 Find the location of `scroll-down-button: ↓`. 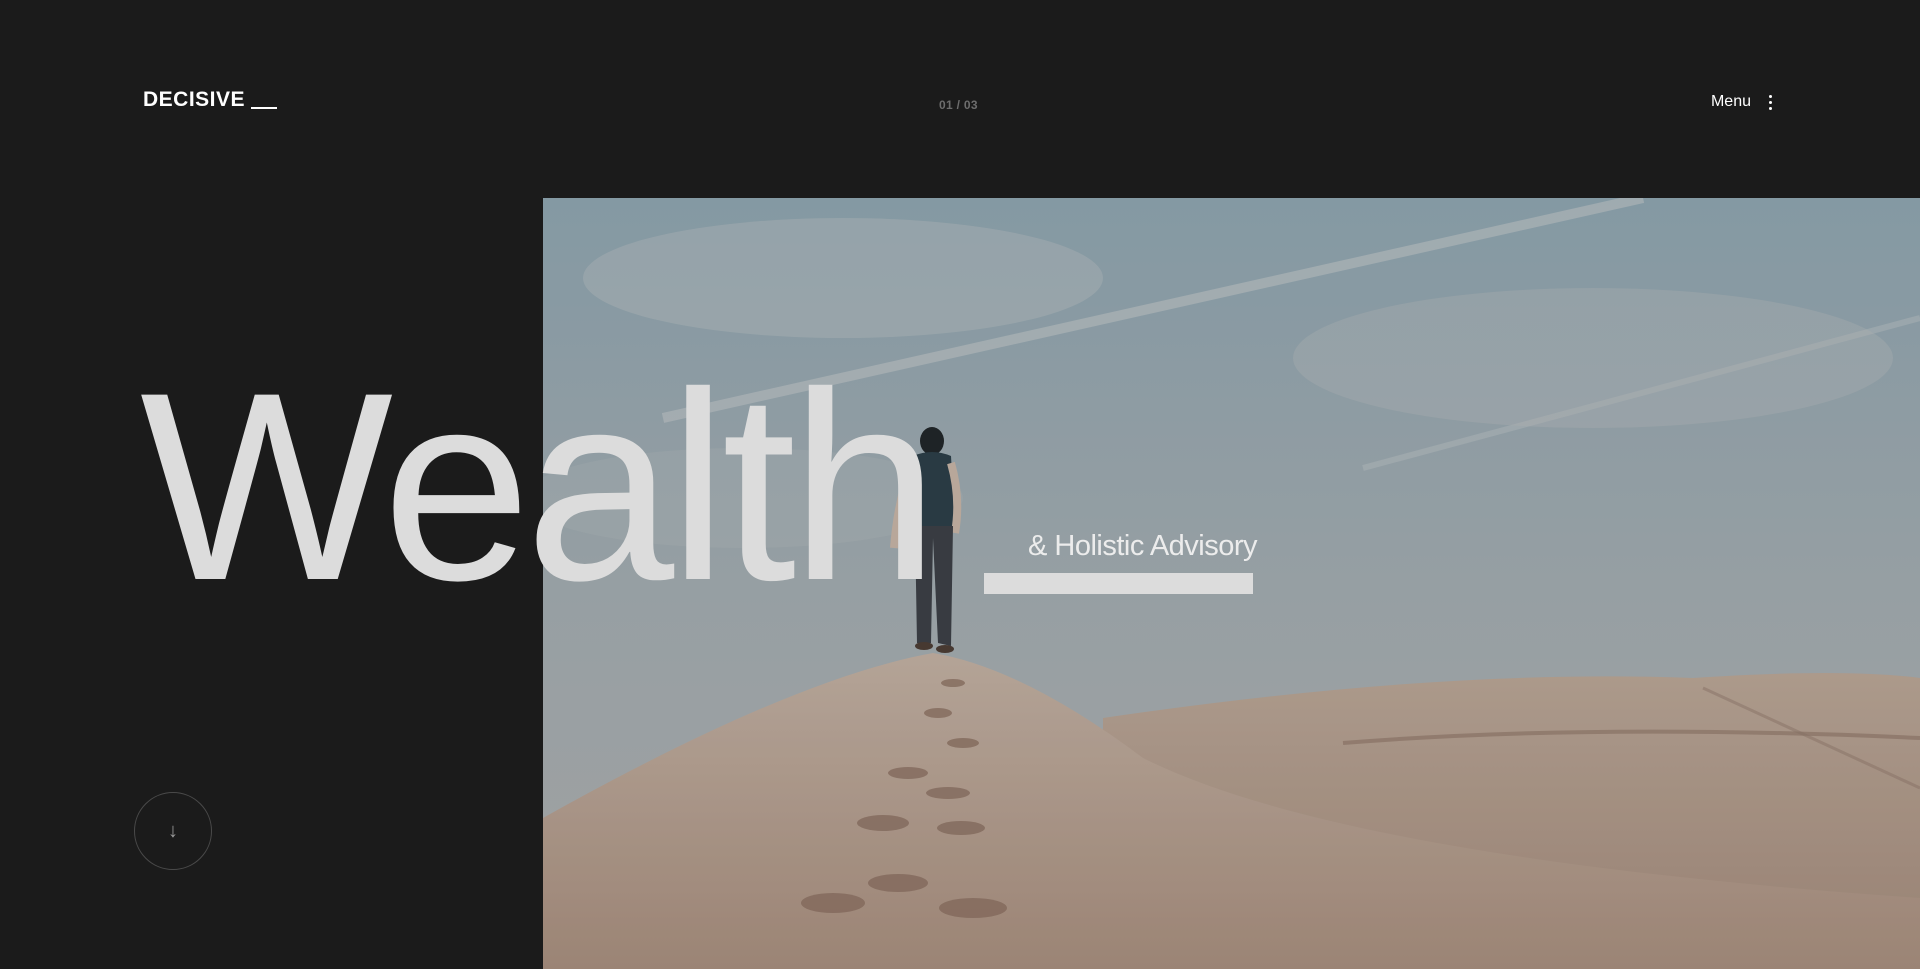

scroll-down-button: ↓ is located at coordinates (173, 831).